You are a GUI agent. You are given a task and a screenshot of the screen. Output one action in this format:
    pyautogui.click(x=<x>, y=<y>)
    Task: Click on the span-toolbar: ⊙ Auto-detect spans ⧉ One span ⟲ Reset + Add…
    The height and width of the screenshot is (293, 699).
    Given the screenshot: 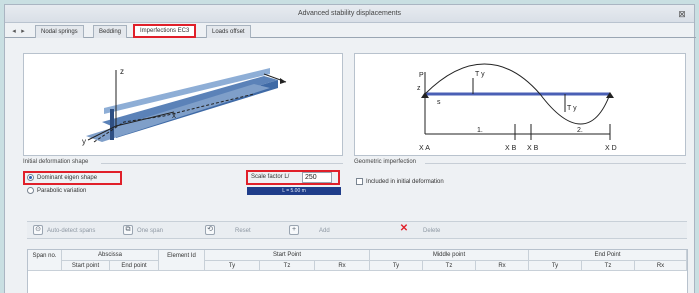 What is the action you would take?
    pyautogui.click(x=357, y=230)
    